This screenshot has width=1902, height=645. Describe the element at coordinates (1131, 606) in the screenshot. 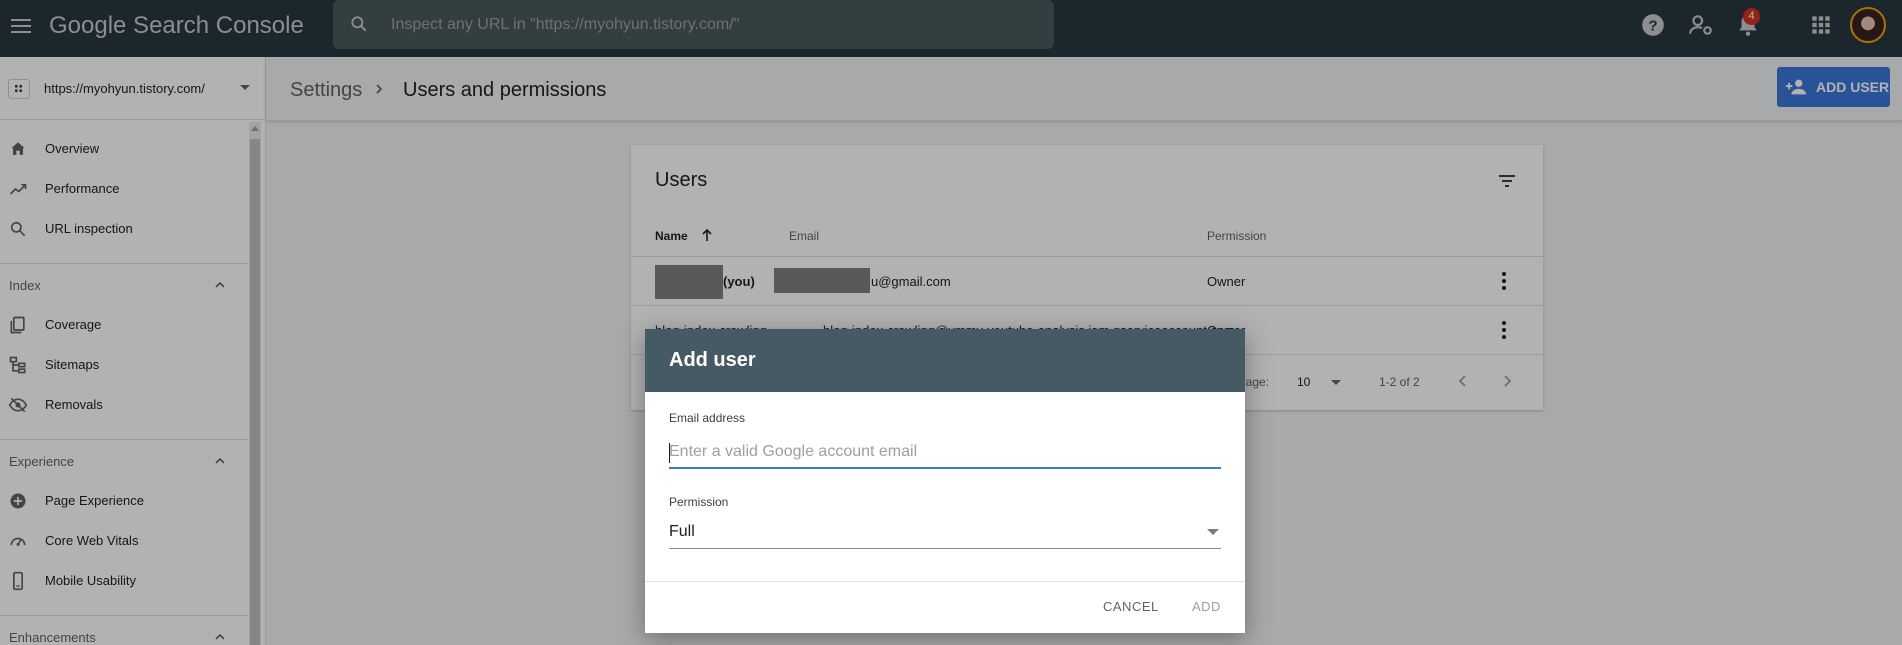

I see `cancel-button: CANCEL` at that location.